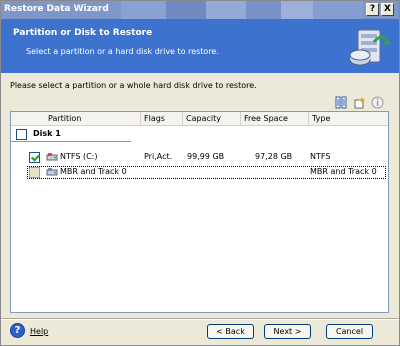 The width and height of the screenshot is (400, 346). I want to click on column-header-free-space: Free Space, so click(275, 118).